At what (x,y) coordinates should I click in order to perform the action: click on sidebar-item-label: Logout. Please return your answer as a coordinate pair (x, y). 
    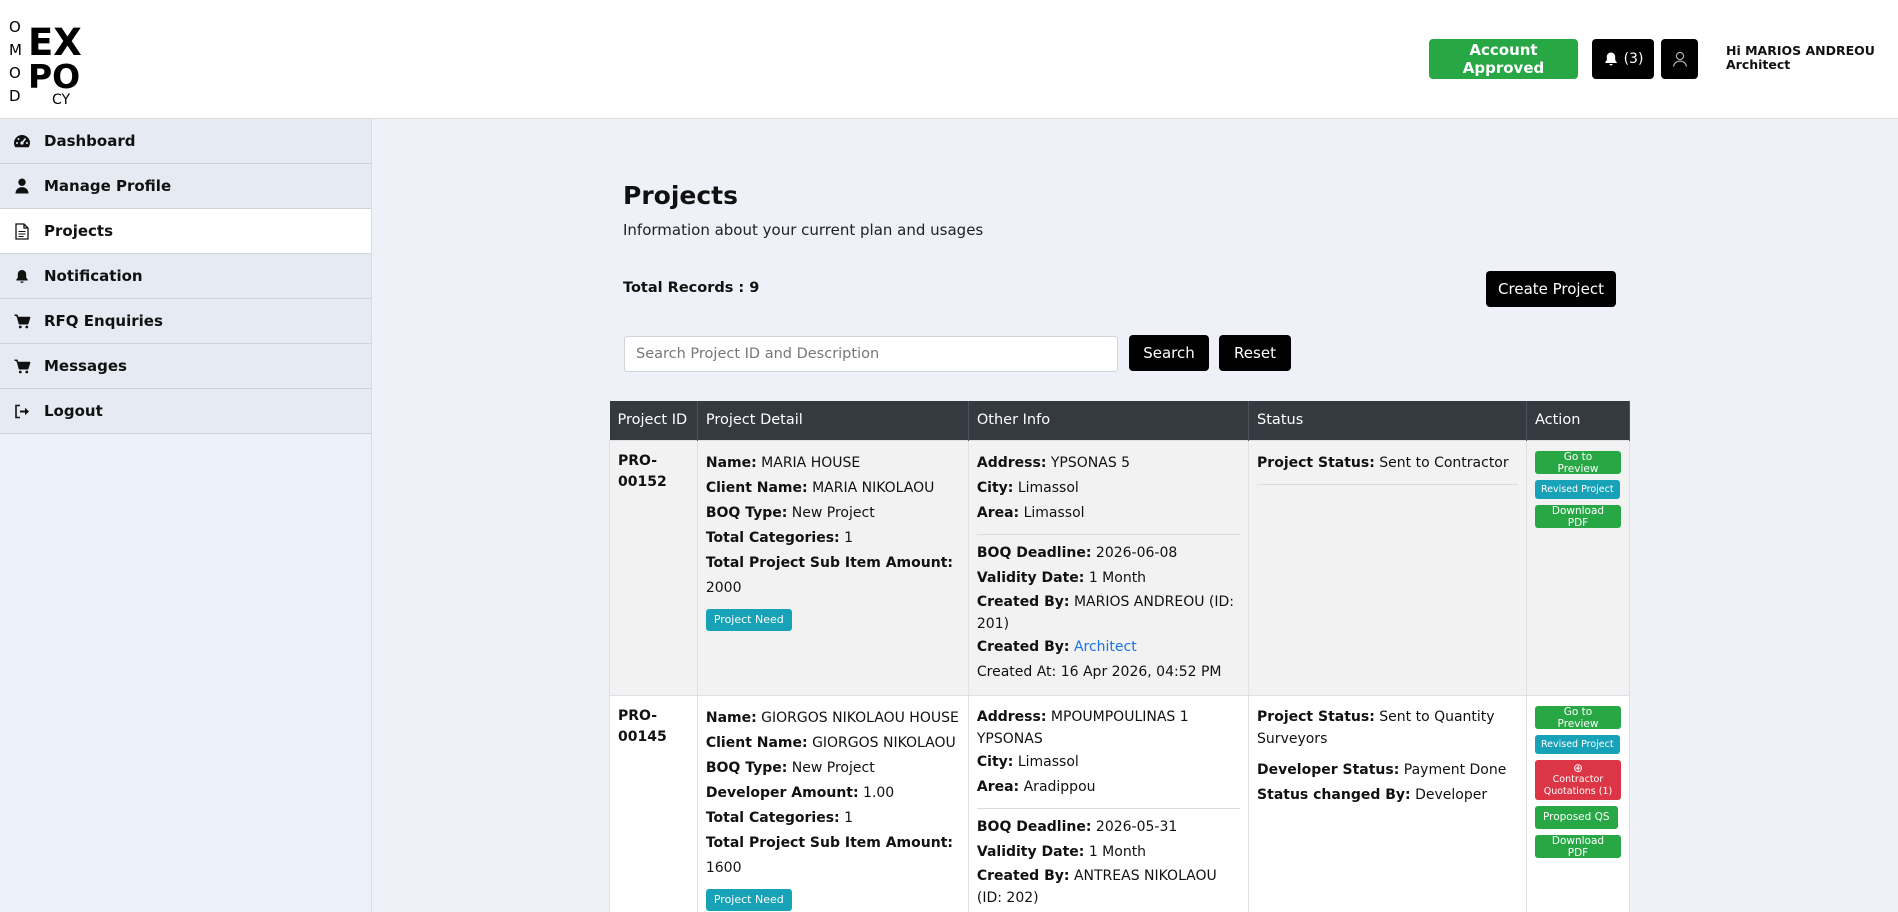
    Looking at the image, I should click on (73, 411).